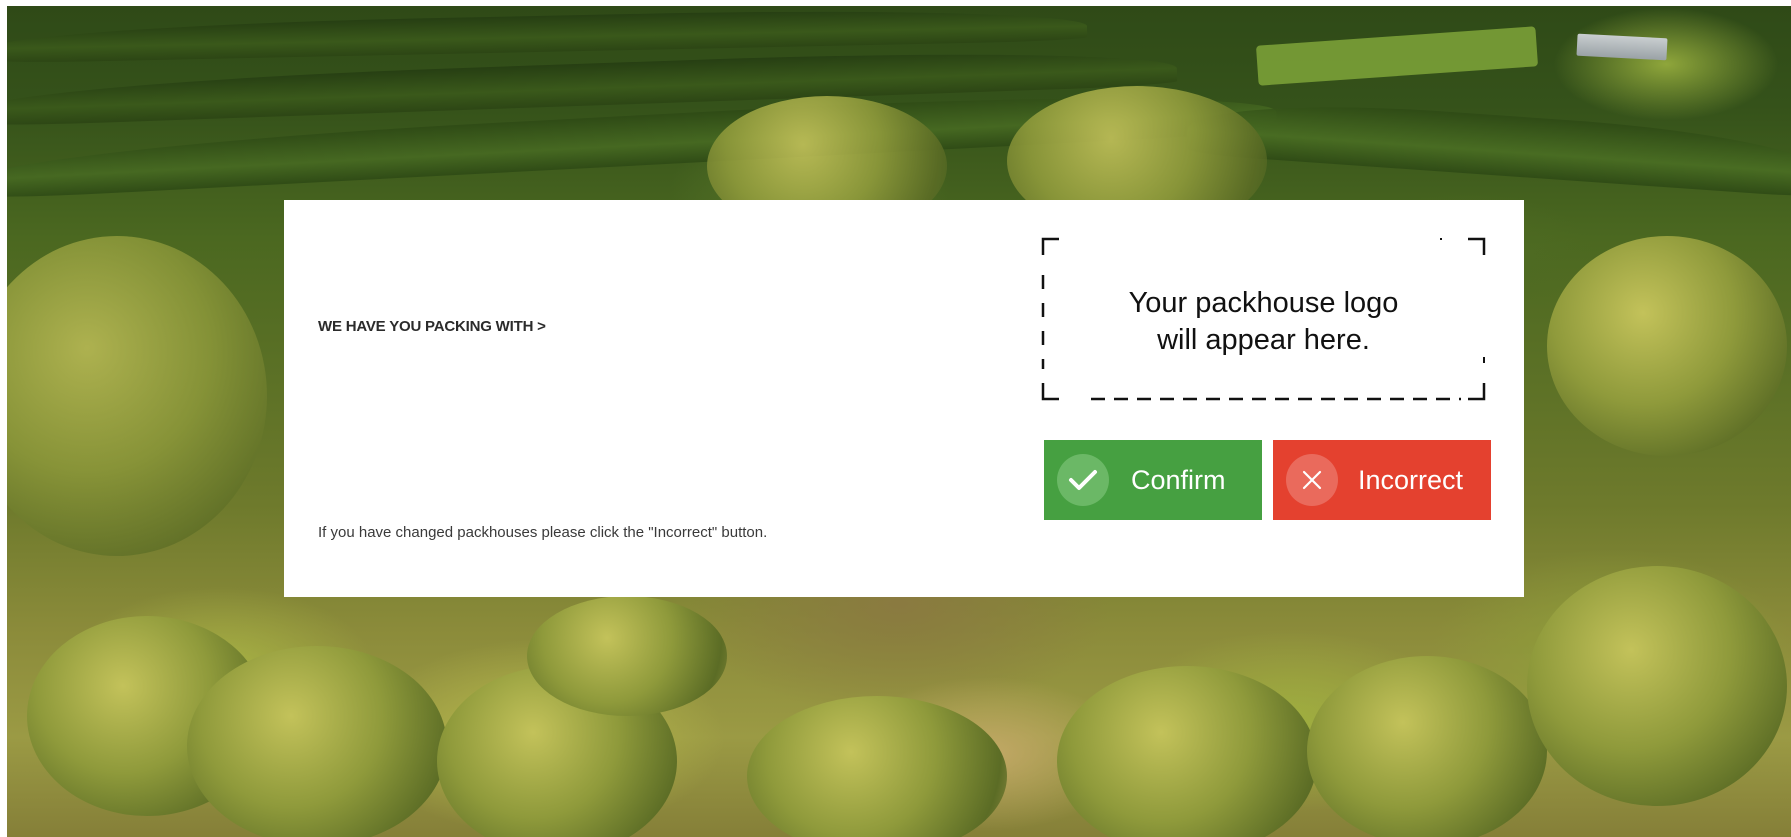 This screenshot has height=837, width=1791. I want to click on close-icon, so click(1312, 480).